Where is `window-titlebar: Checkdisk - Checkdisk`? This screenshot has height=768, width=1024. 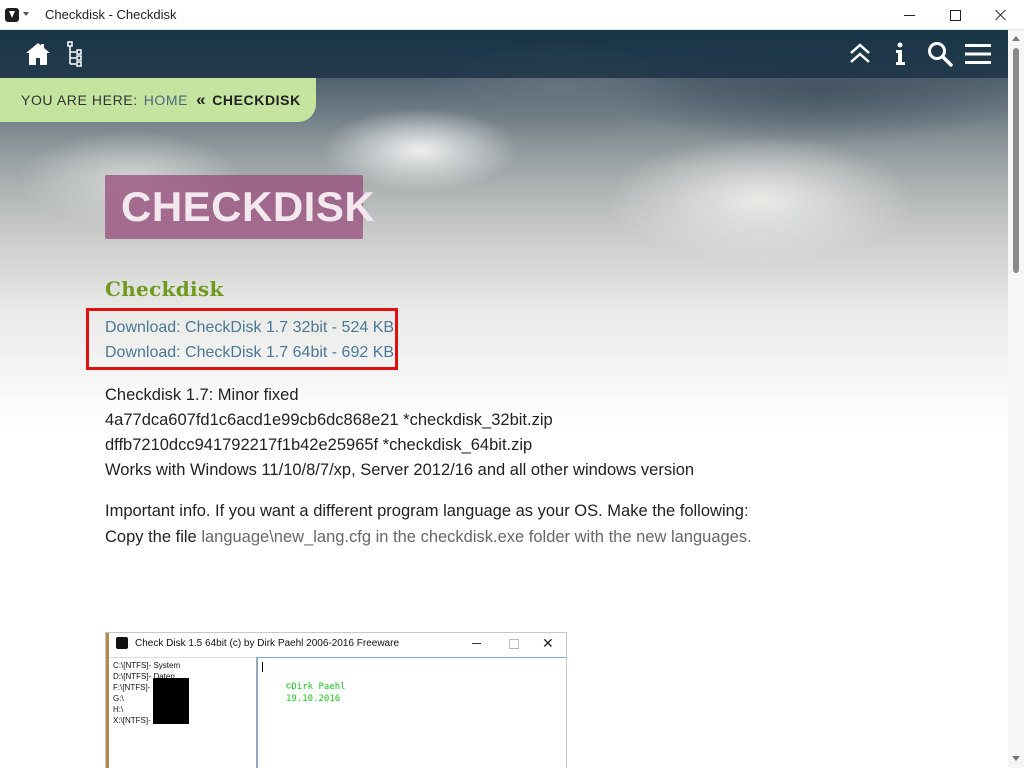 window-titlebar: Checkdisk - Checkdisk is located at coordinates (512, 15).